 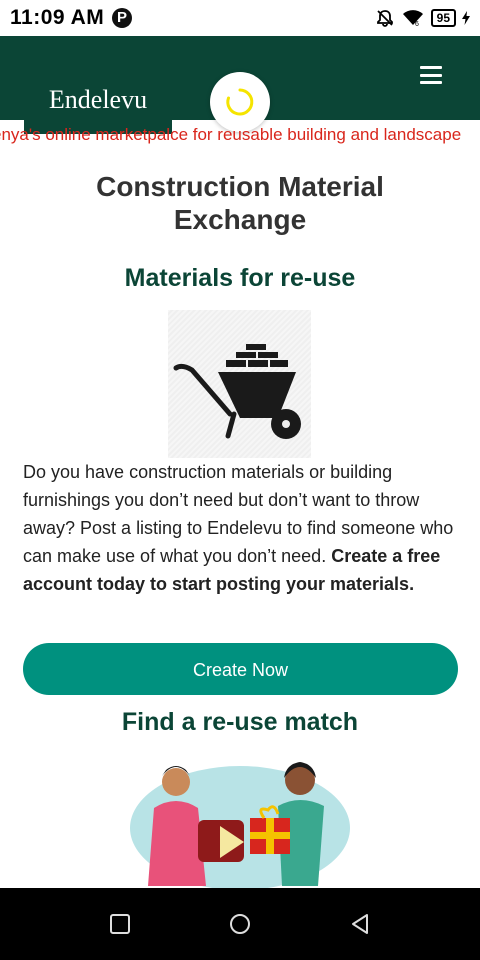 What do you see at coordinates (57, 17) in the screenshot?
I see `status-time: 11:09 AM` at bounding box center [57, 17].